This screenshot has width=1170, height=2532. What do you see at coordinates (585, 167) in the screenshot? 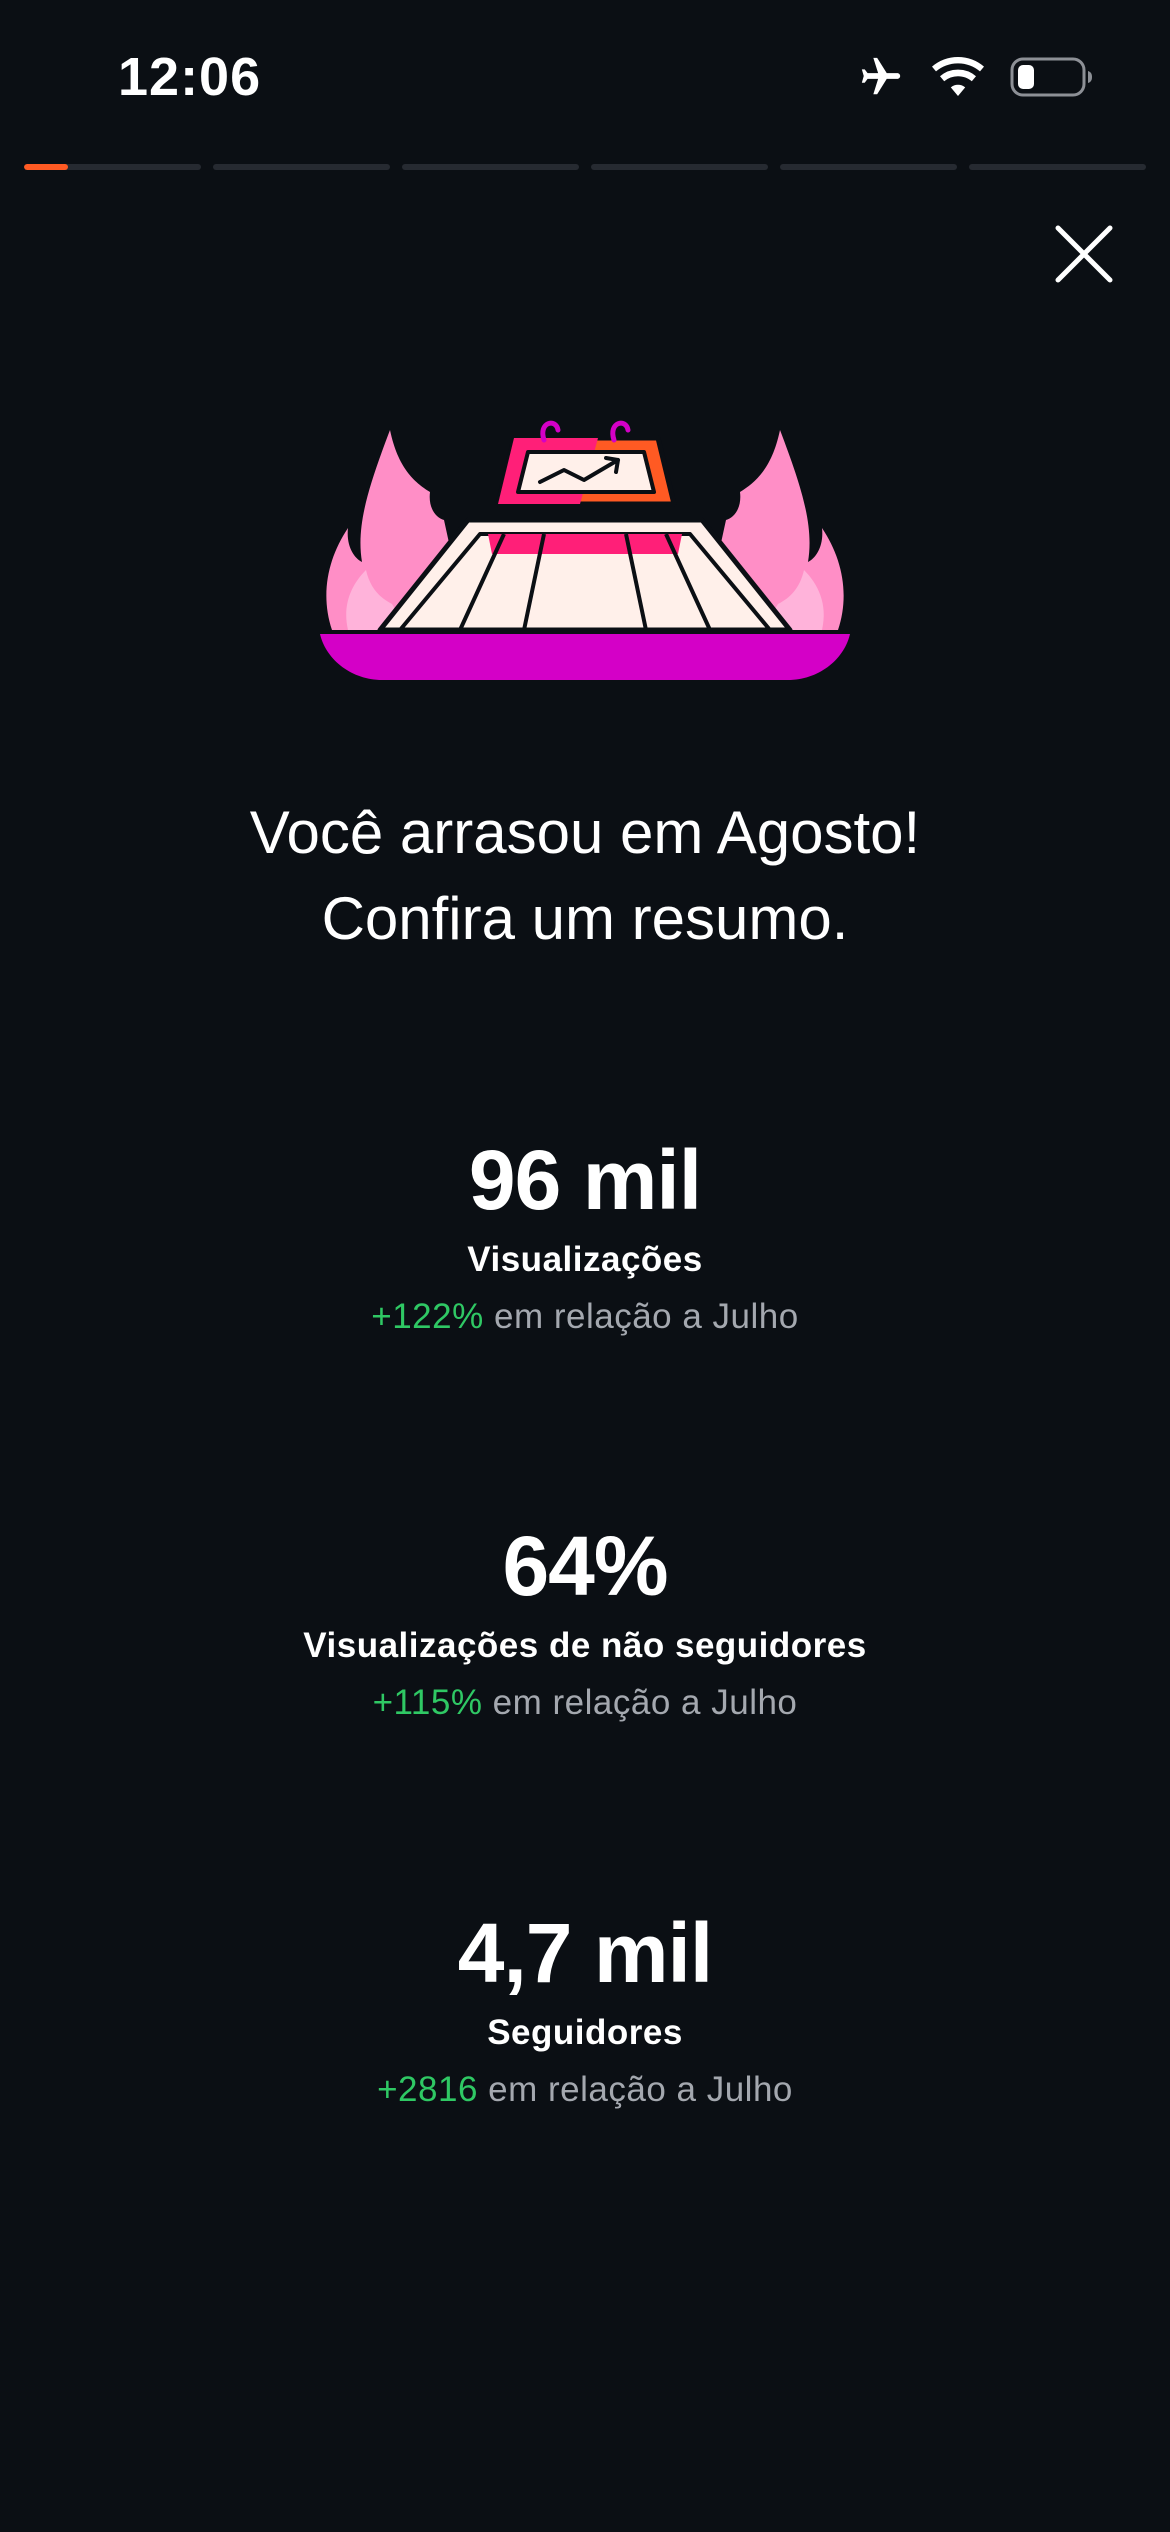
I see `story-progress` at bounding box center [585, 167].